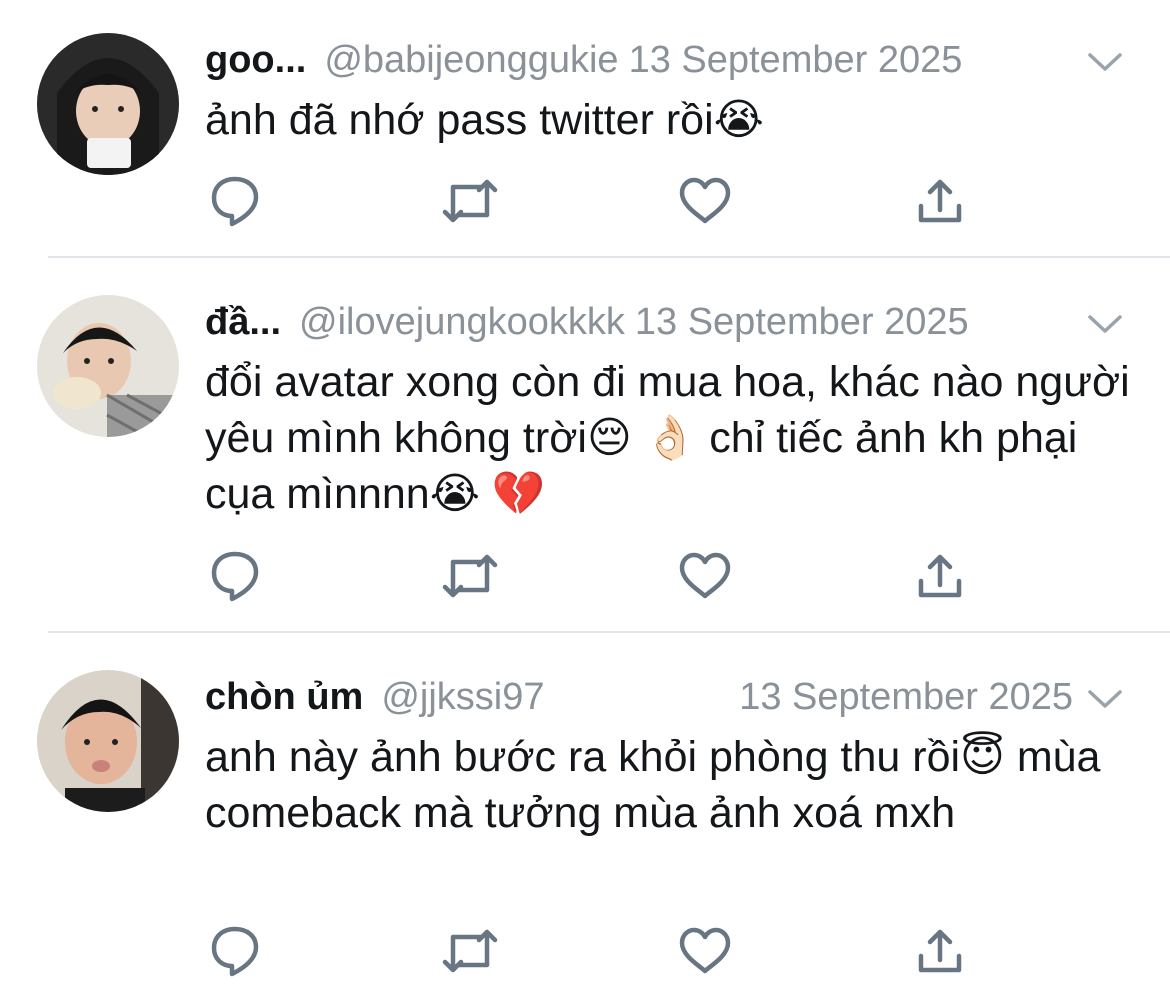  I want to click on username-handle: @jjkssi97, so click(462, 697).